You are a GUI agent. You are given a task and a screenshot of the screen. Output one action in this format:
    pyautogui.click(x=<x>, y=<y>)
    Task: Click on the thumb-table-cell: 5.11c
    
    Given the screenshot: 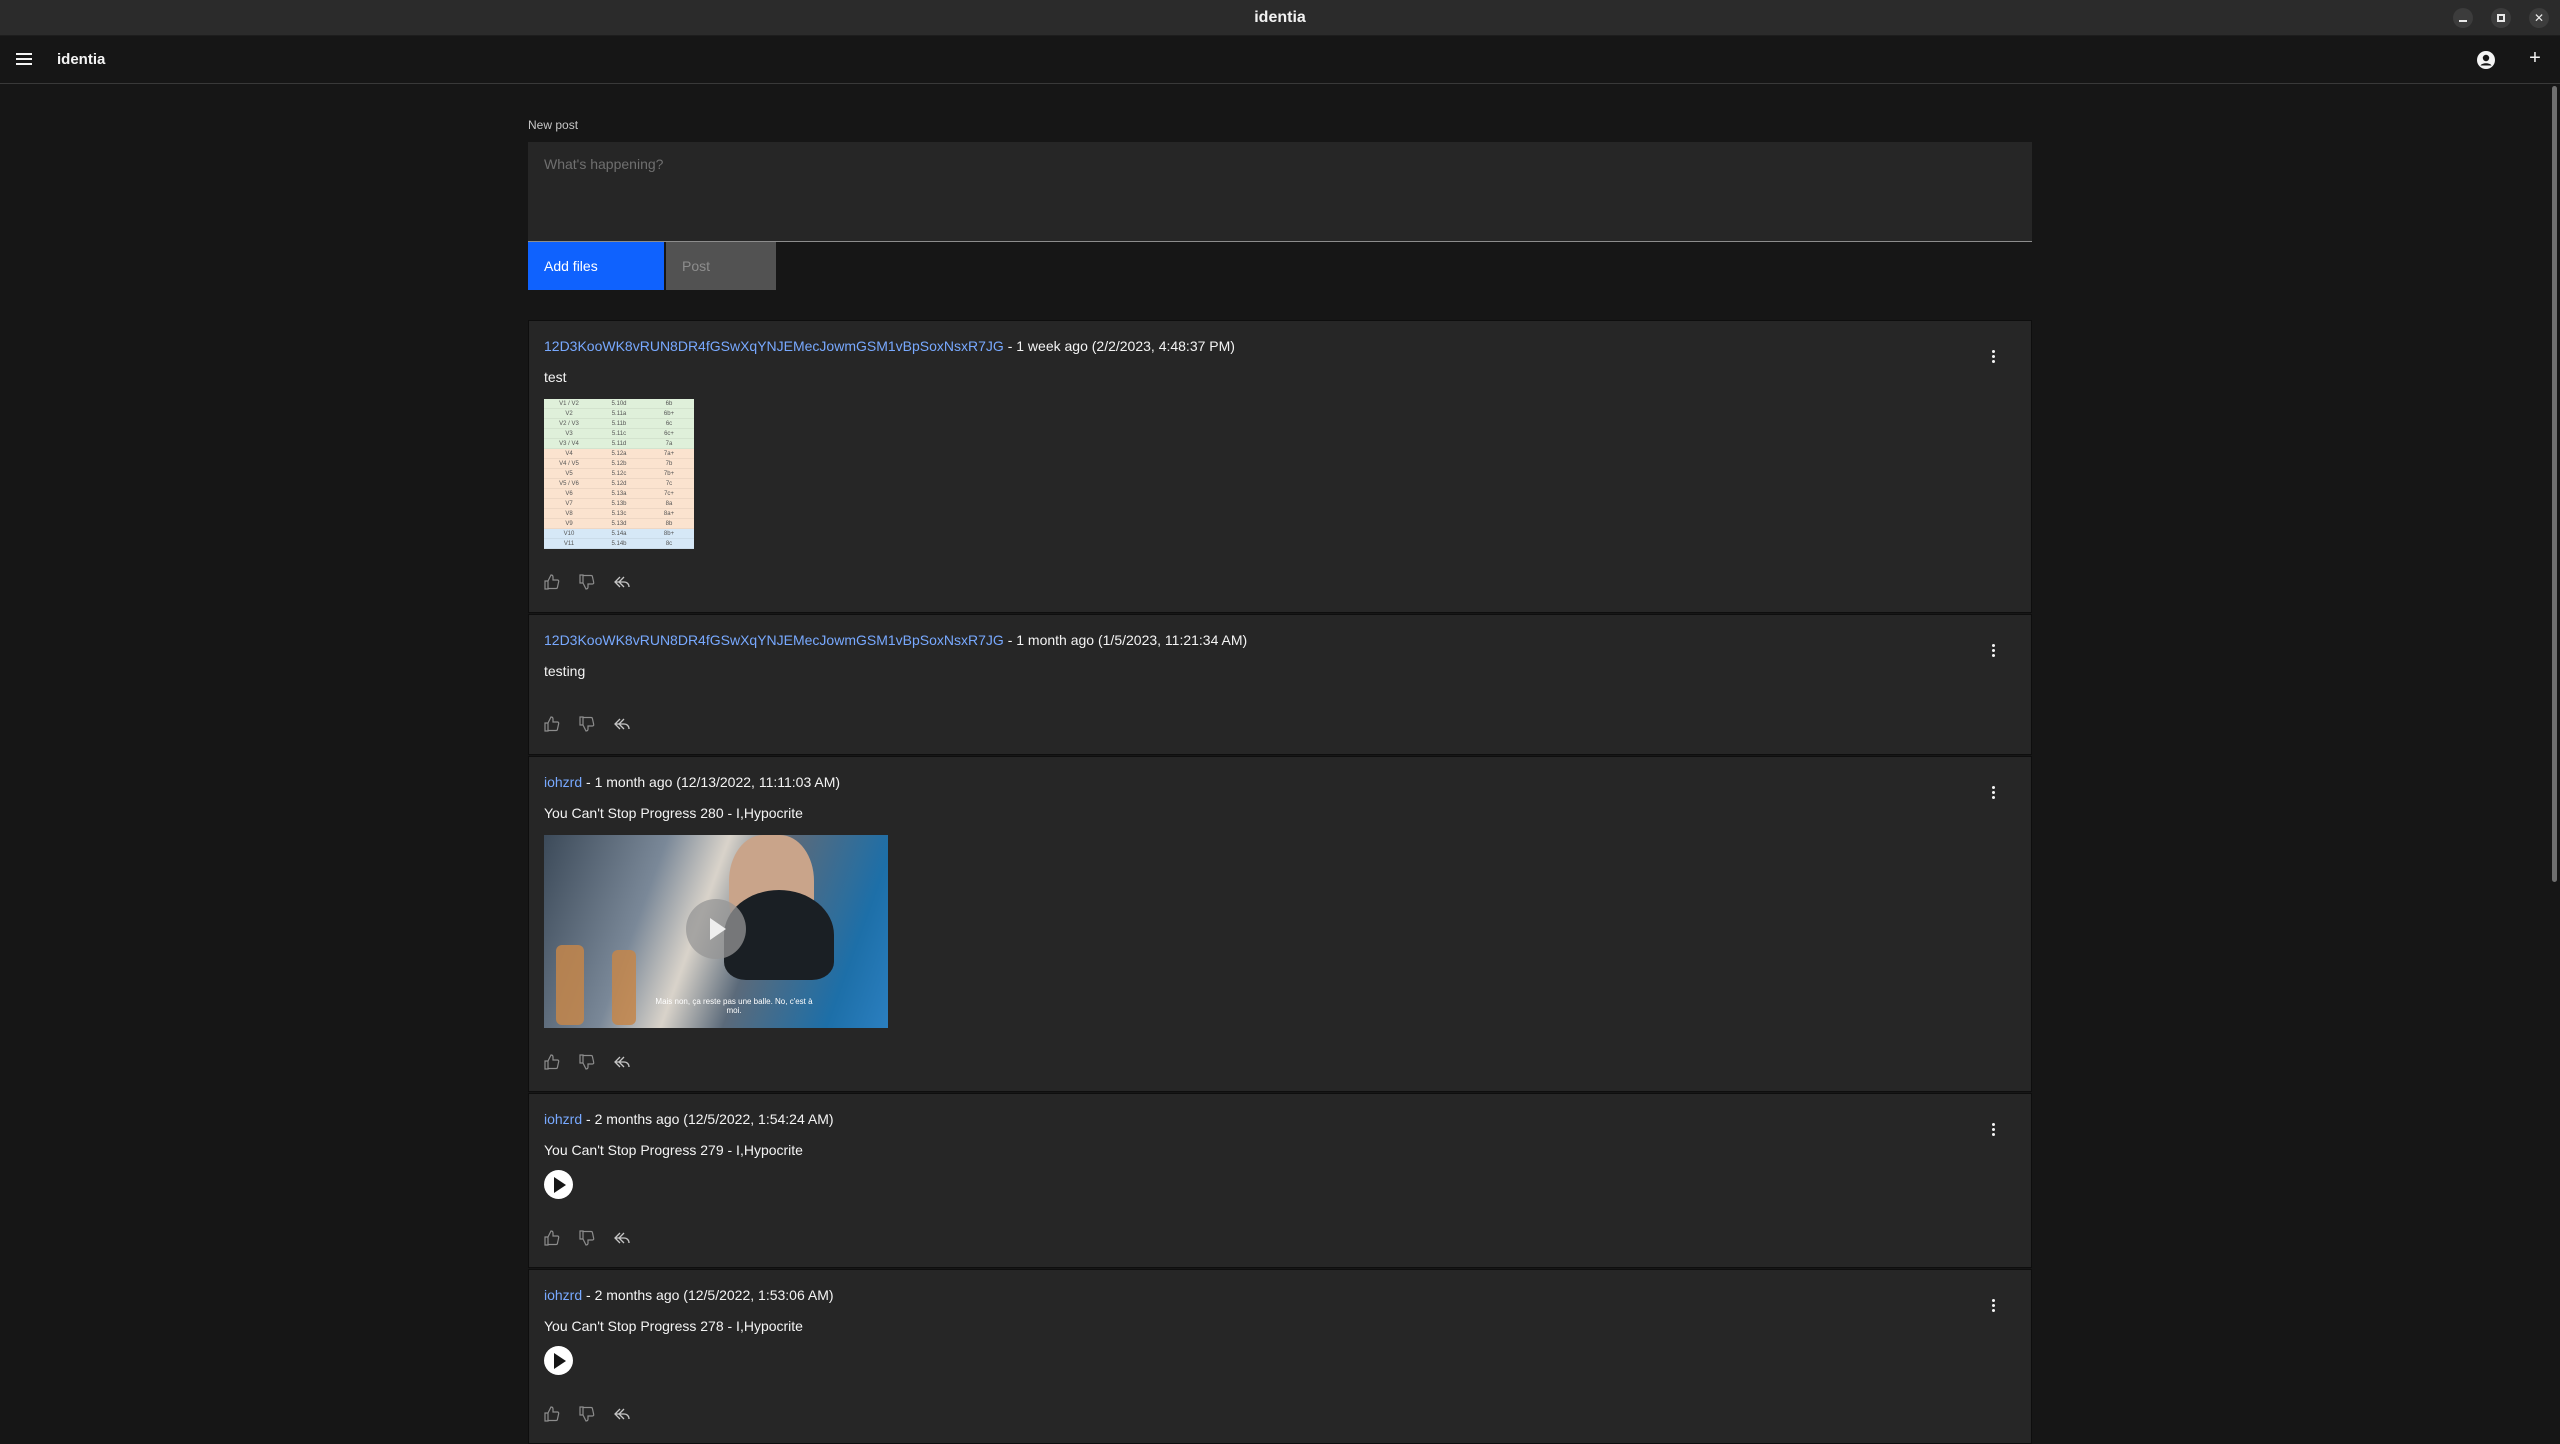 What is the action you would take?
    pyautogui.click(x=619, y=434)
    